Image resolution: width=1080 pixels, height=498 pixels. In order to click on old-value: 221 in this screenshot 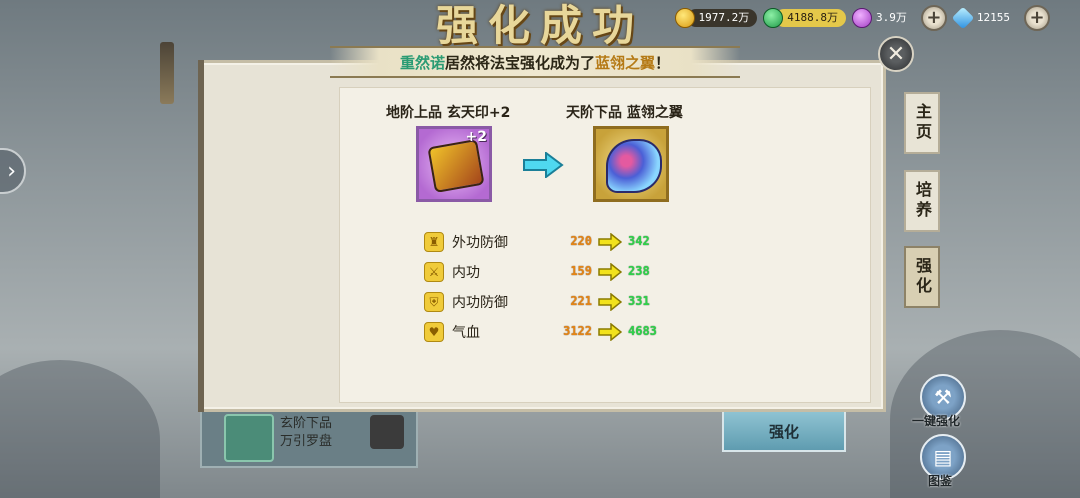, I will do `click(581, 301)`.